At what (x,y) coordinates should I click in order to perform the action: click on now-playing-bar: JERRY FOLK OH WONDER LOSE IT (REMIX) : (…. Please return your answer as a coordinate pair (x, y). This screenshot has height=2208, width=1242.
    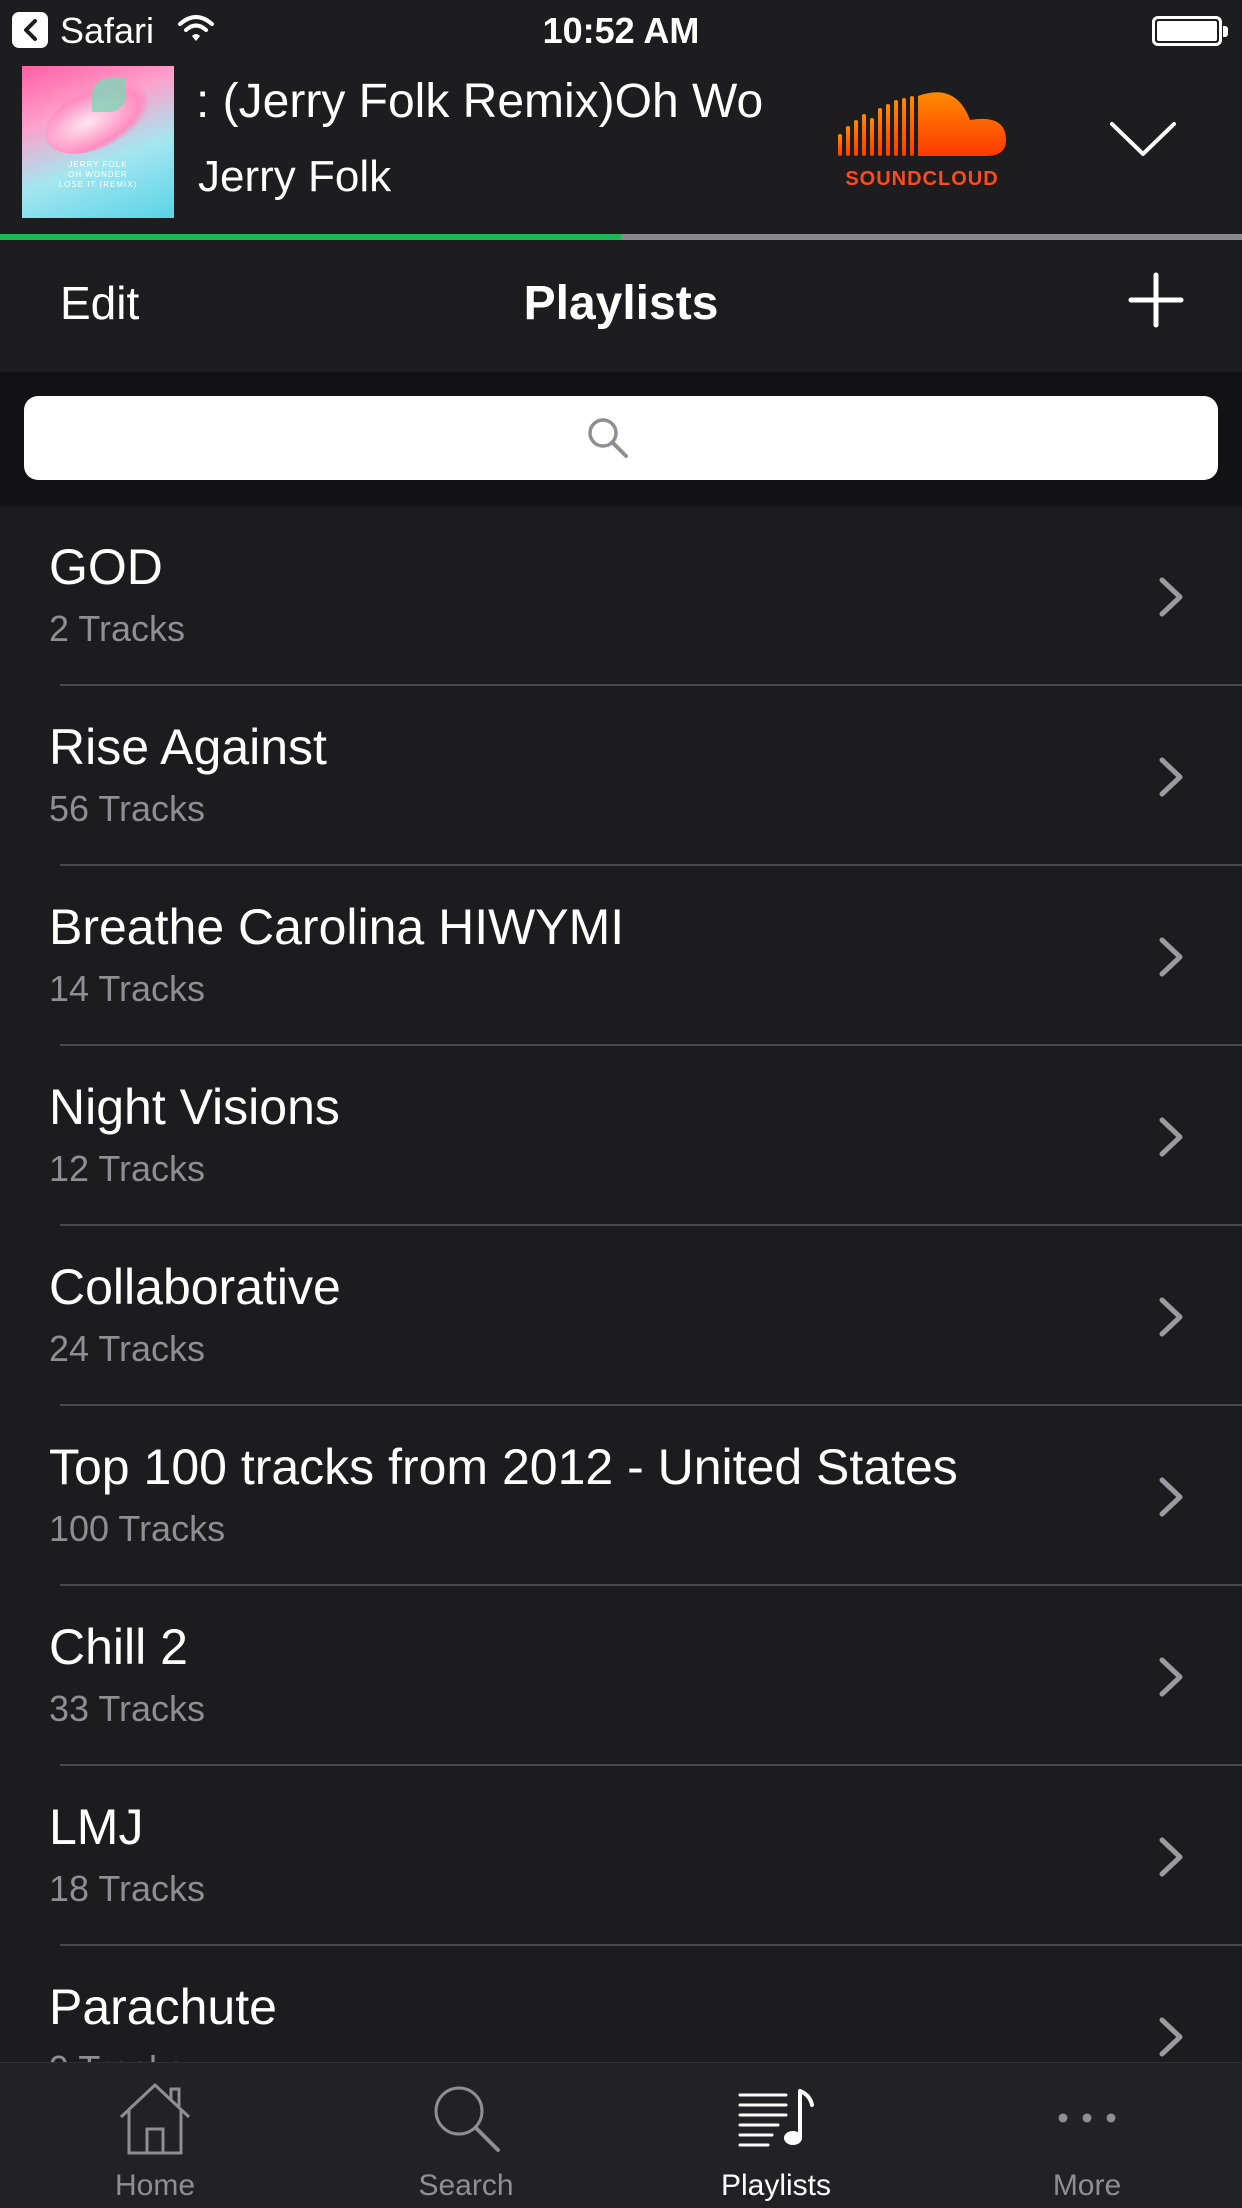
    Looking at the image, I should click on (621, 148).